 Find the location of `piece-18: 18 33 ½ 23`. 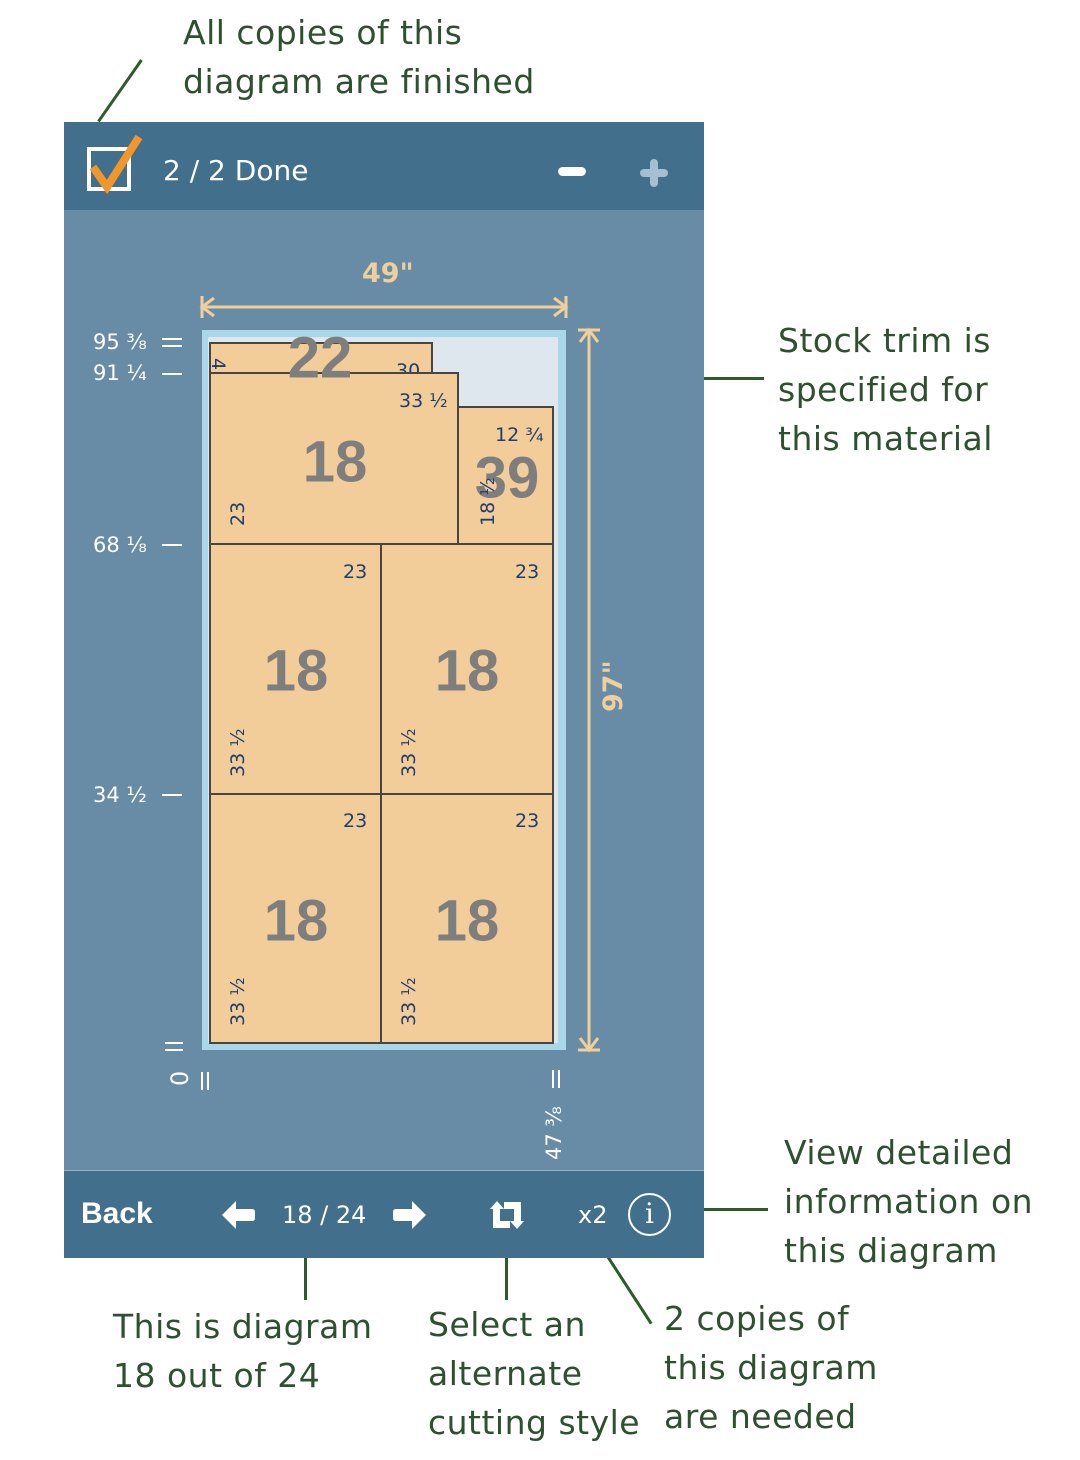

piece-18: 18 33 ½ 23 is located at coordinates (334, 458).